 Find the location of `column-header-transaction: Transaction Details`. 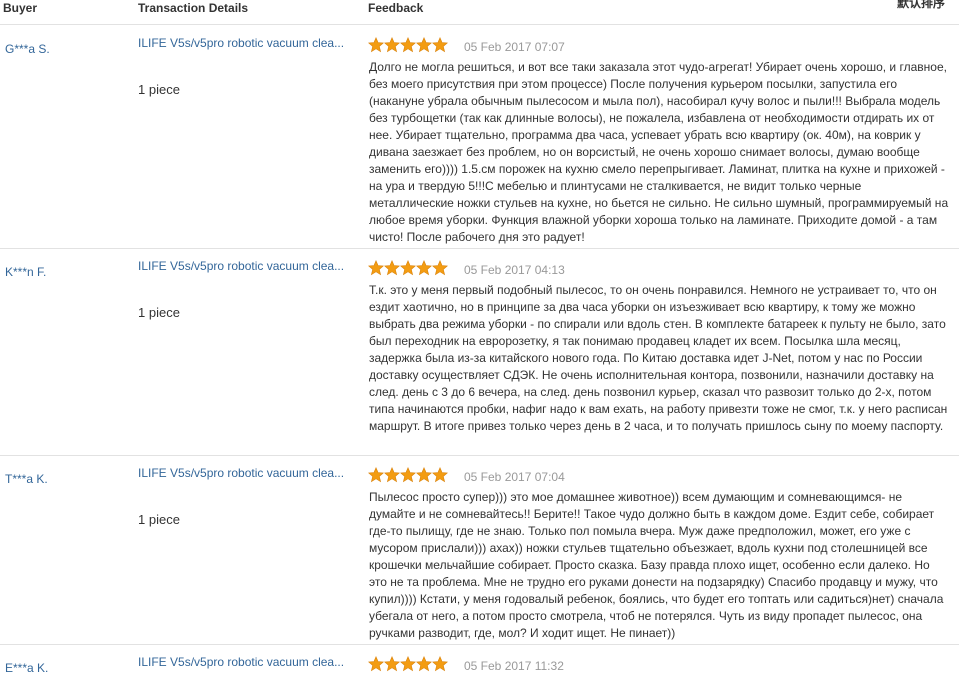

column-header-transaction: Transaction Details is located at coordinates (193, 8).